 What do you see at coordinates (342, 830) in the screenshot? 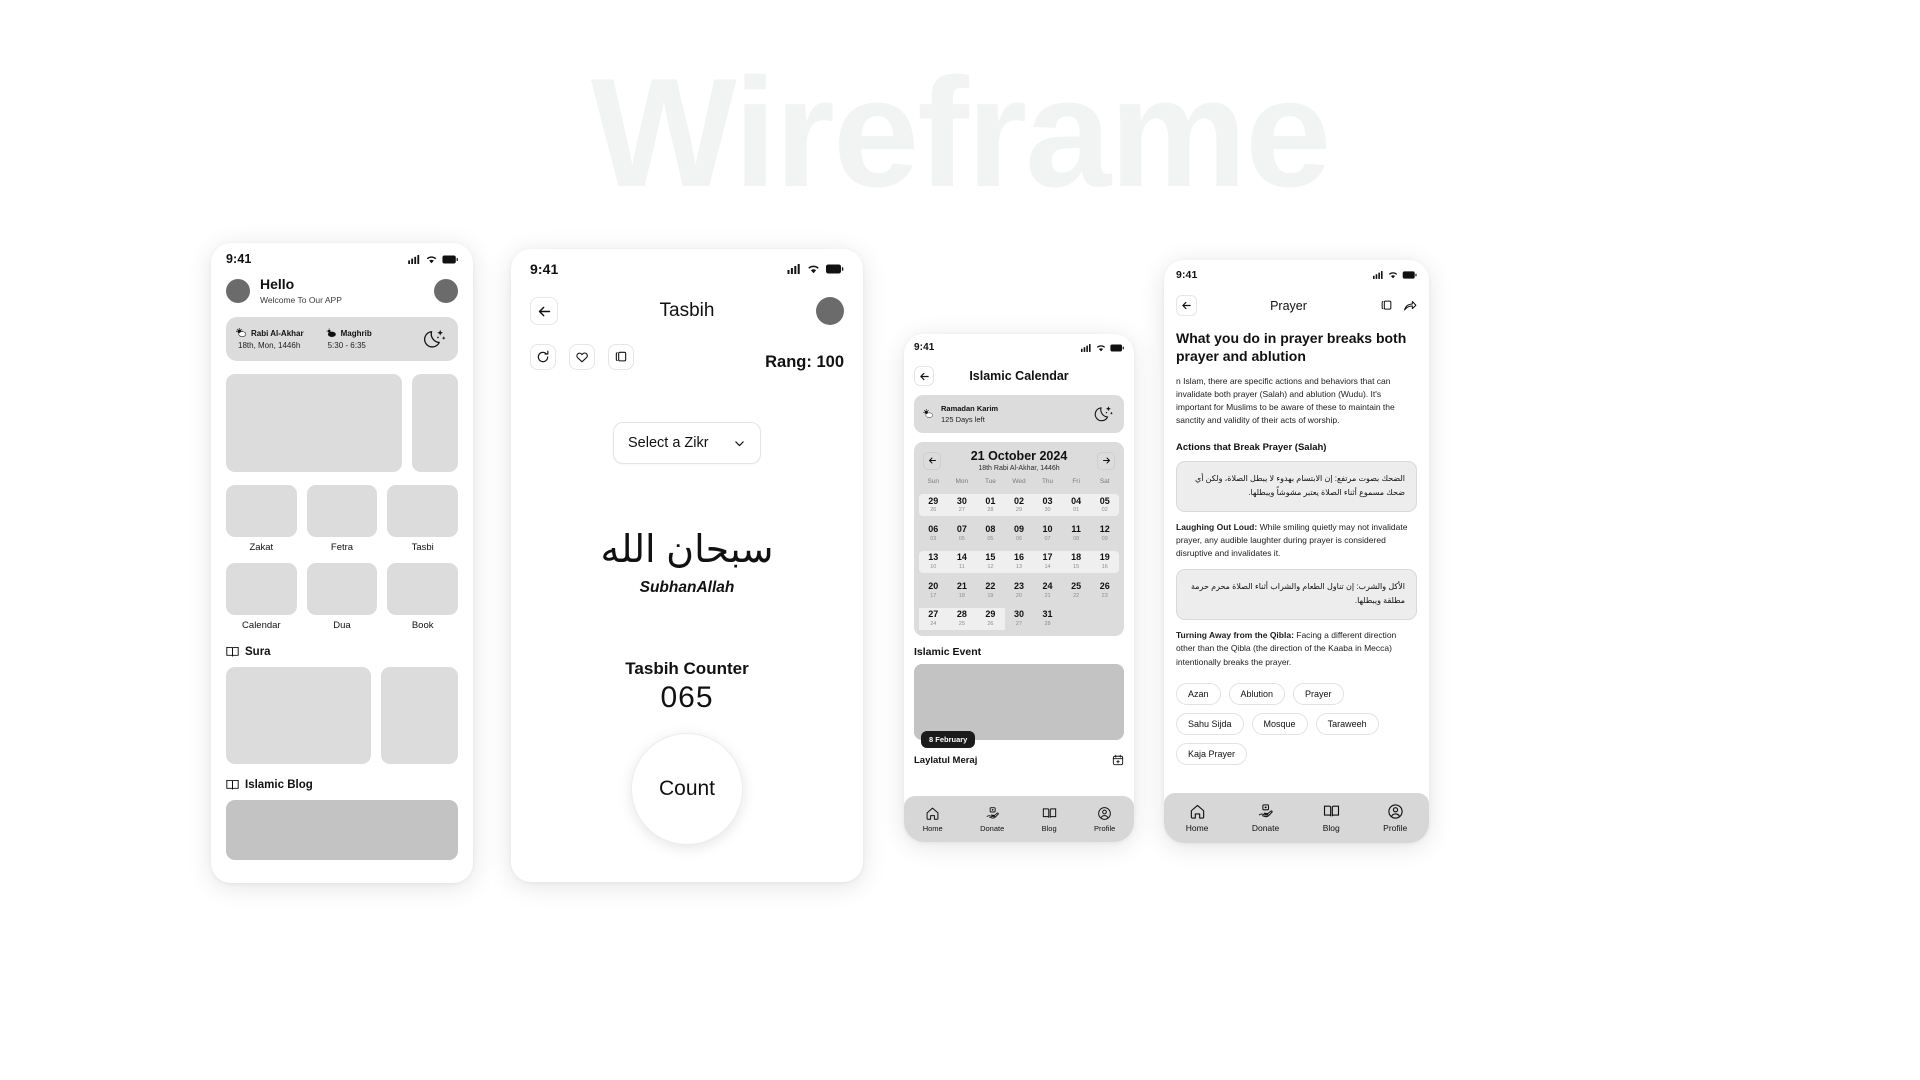
I see `blog-card-skeleton` at bounding box center [342, 830].